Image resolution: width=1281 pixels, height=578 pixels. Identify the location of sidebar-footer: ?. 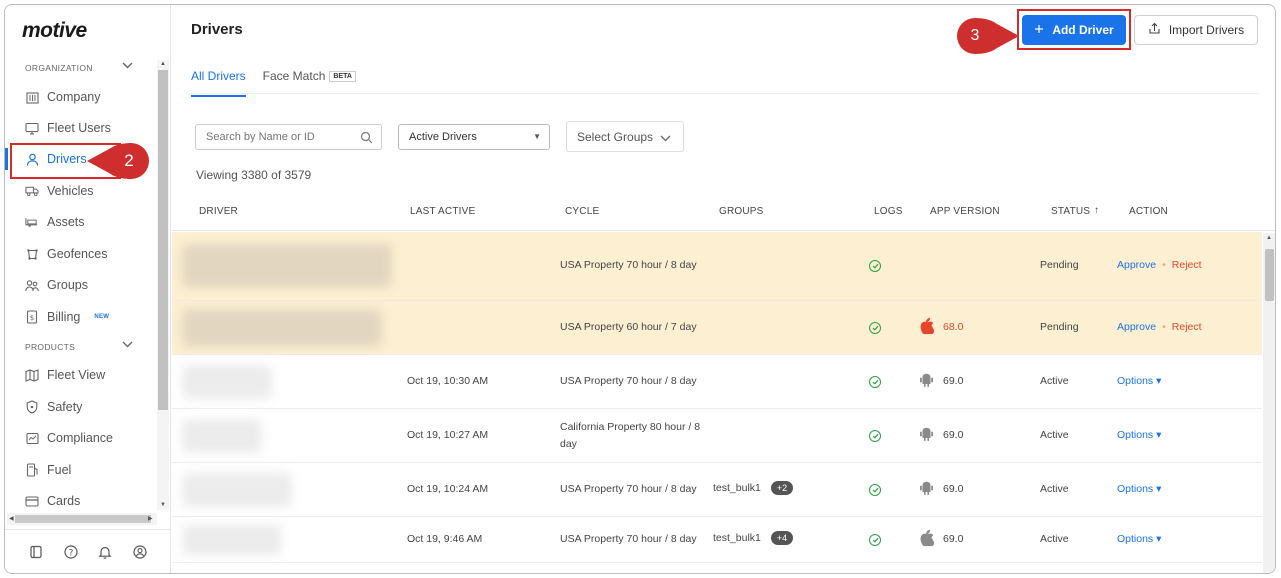
(88, 551).